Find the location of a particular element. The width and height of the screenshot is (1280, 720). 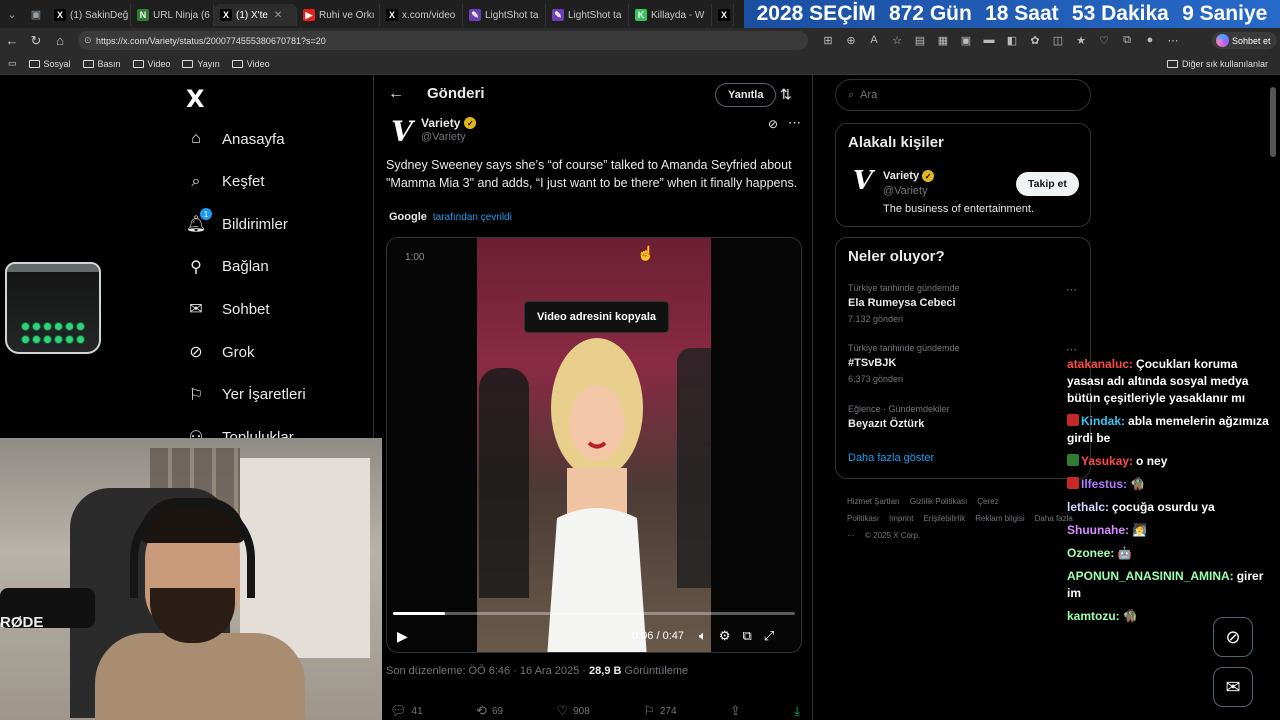

grok-fab-icon: ⊘ is located at coordinates (1233, 637).